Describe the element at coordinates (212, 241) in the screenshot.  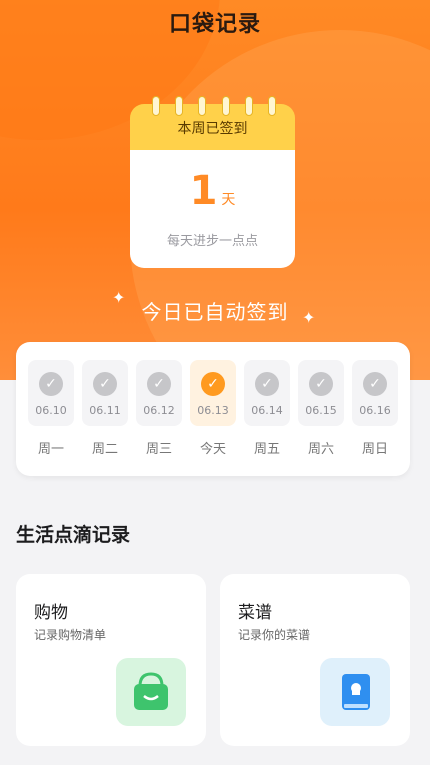
I see `motto-text: 每天进步一点点` at that location.